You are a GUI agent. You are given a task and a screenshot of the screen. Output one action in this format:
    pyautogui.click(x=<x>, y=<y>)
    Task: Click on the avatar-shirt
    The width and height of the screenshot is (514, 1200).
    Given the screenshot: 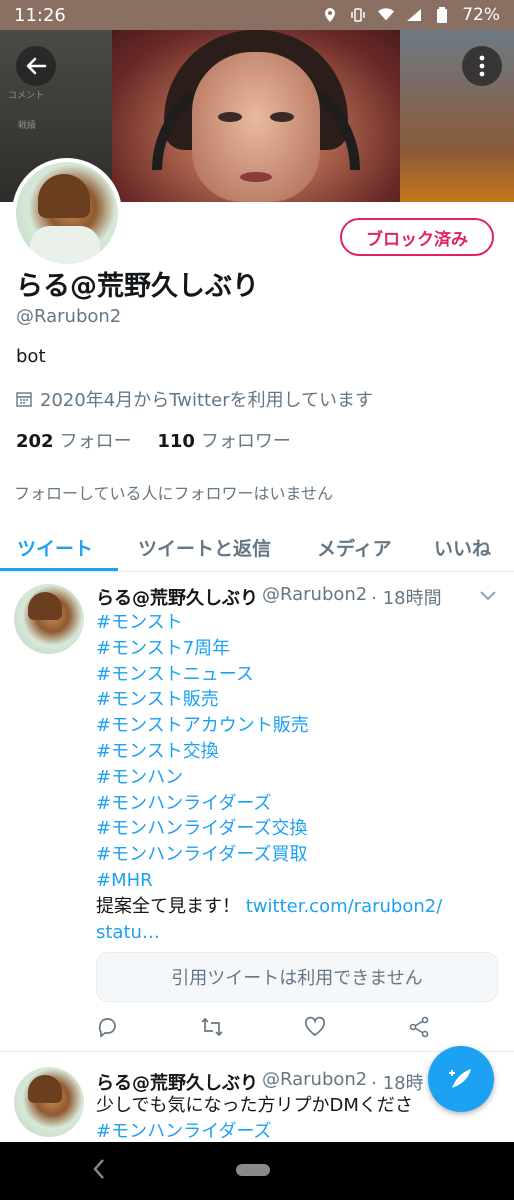 What is the action you would take?
    pyautogui.click(x=65, y=245)
    